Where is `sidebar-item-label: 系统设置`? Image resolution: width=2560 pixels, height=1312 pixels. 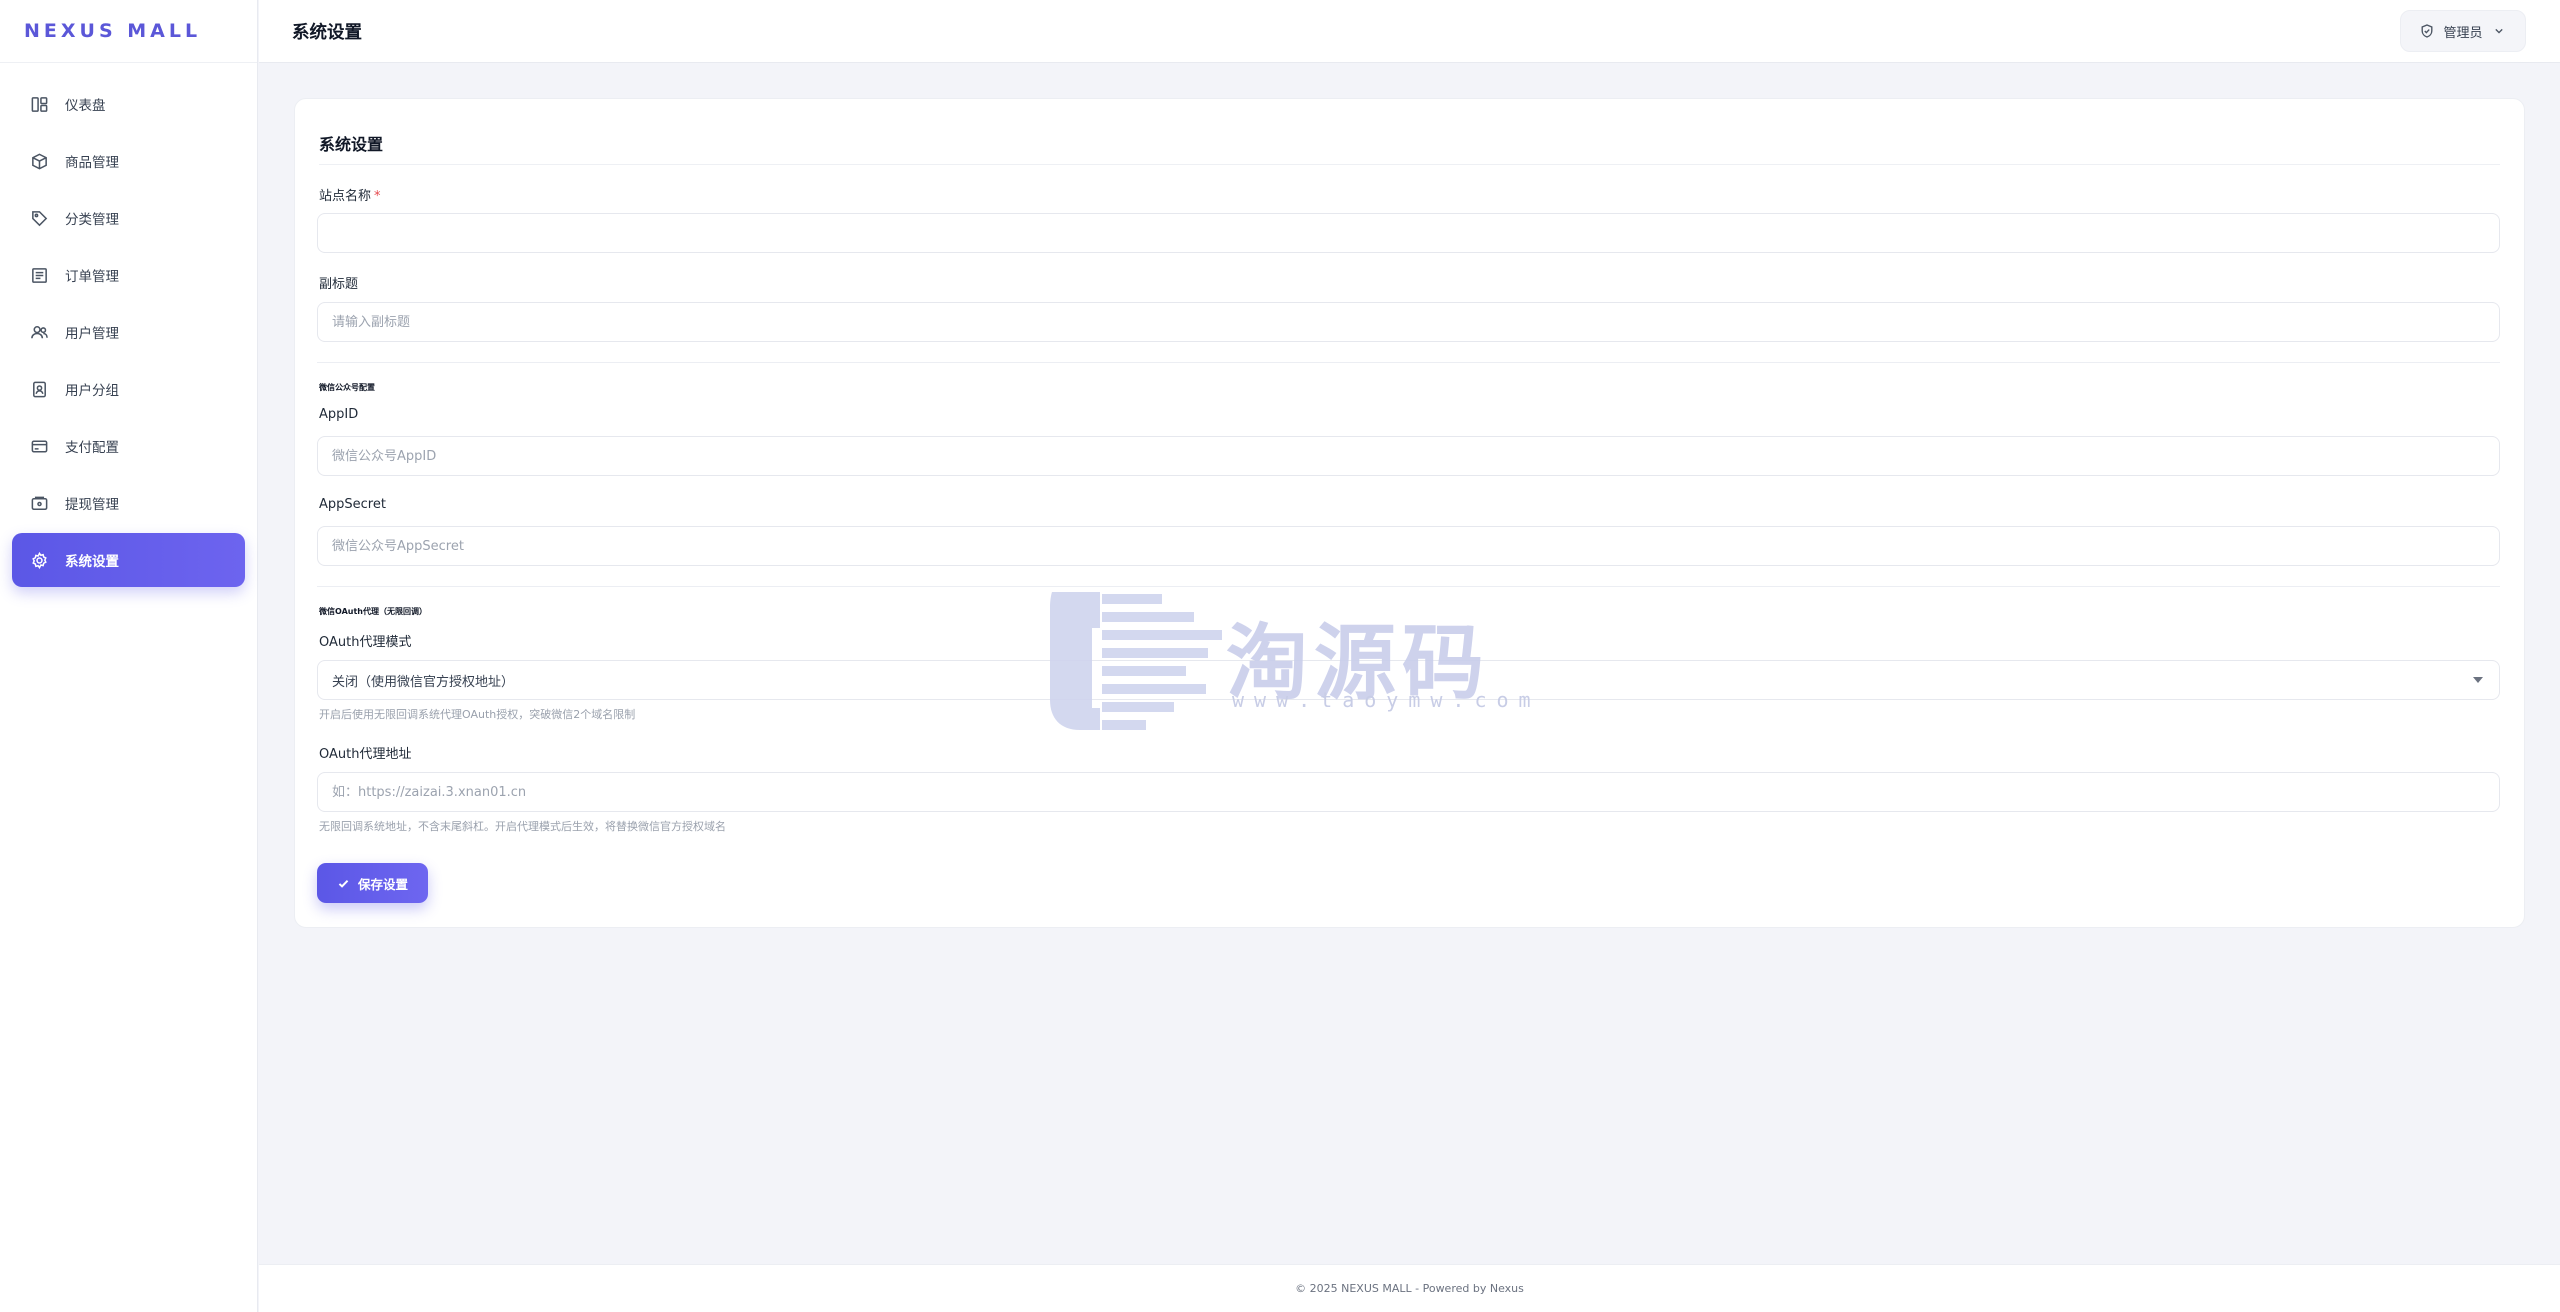 sidebar-item-label: 系统设置 is located at coordinates (92, 562).